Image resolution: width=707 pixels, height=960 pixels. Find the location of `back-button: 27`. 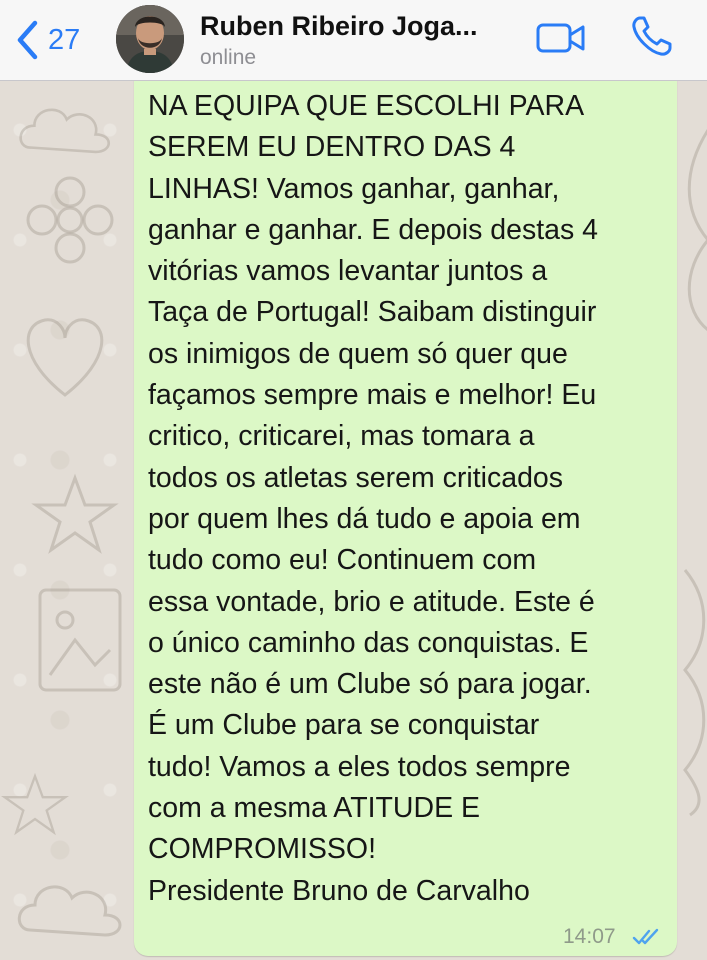

back-button: 27 is located at coordinates (47, 40).